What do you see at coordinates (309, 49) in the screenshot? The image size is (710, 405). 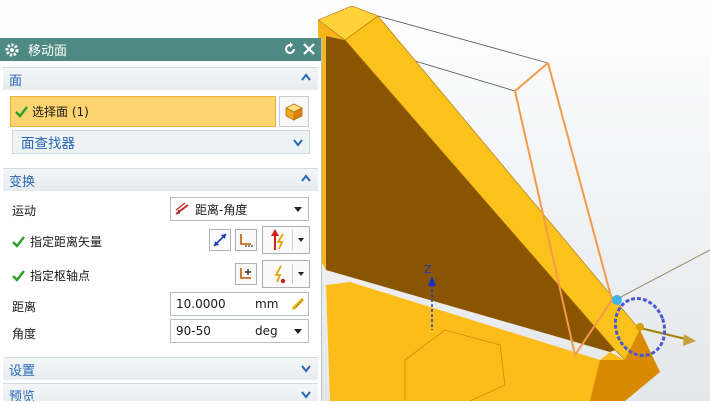 I see `close-icon` at bounding box center [309, 49].